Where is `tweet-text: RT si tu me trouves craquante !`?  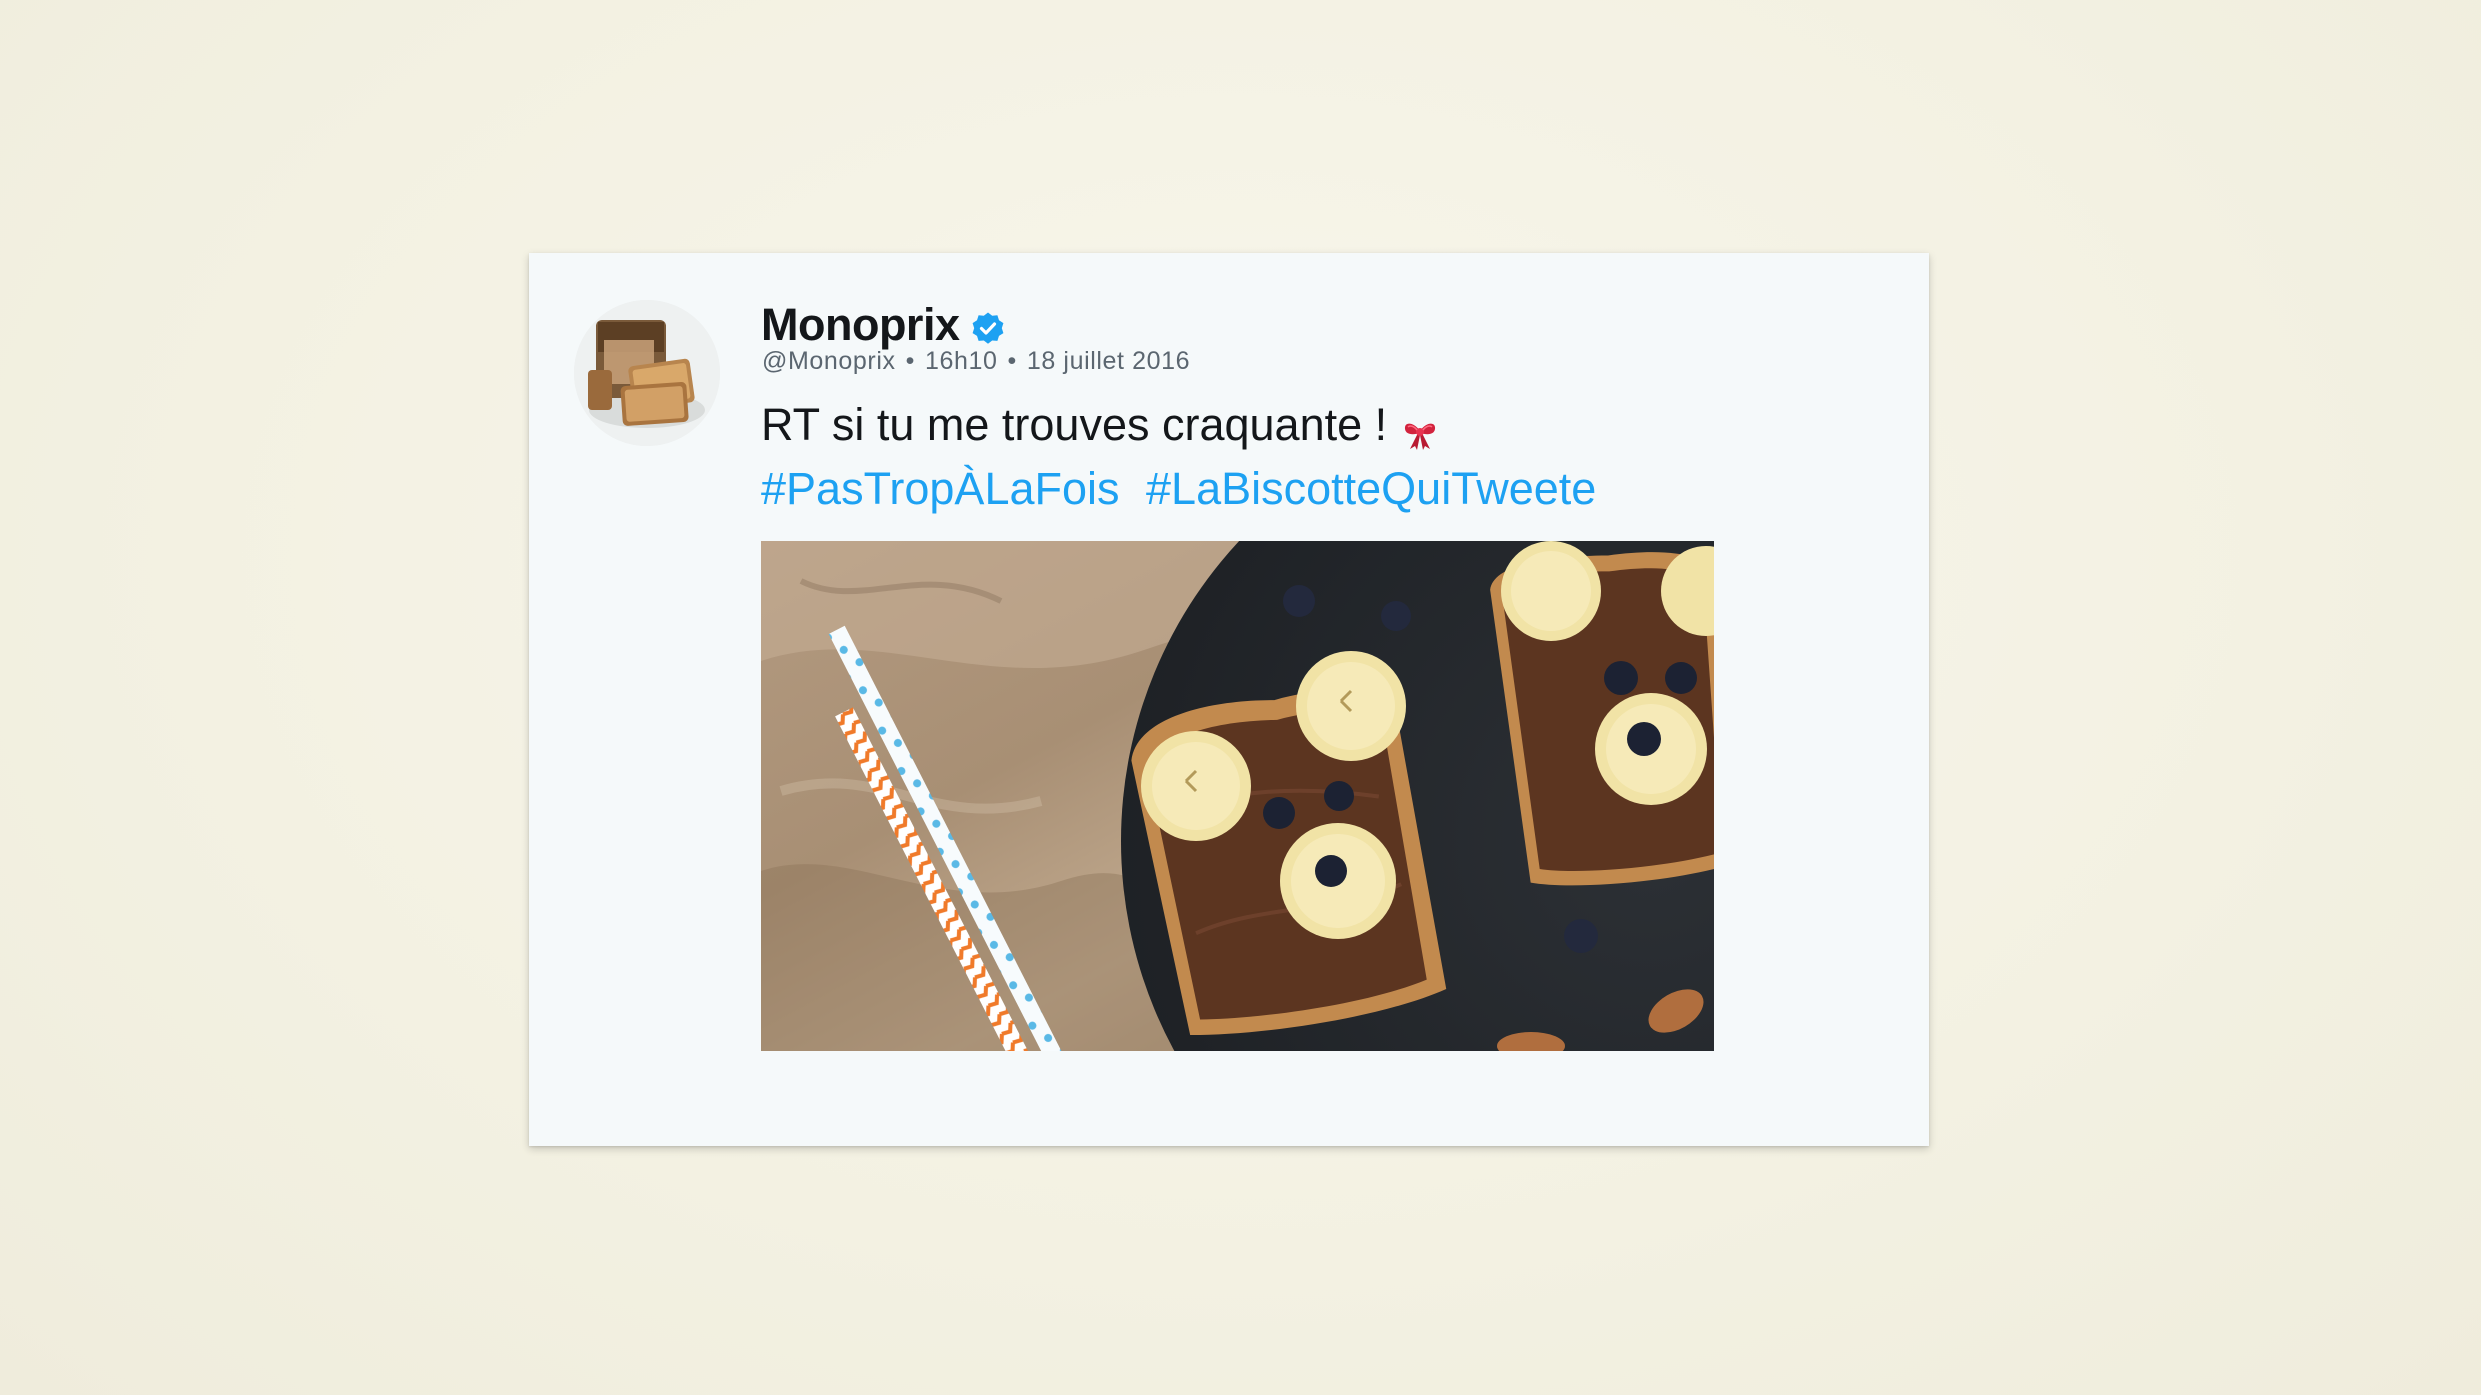 tweet-text: RT si tu me trouves craquante ! is located at coordinates (1074, 424).